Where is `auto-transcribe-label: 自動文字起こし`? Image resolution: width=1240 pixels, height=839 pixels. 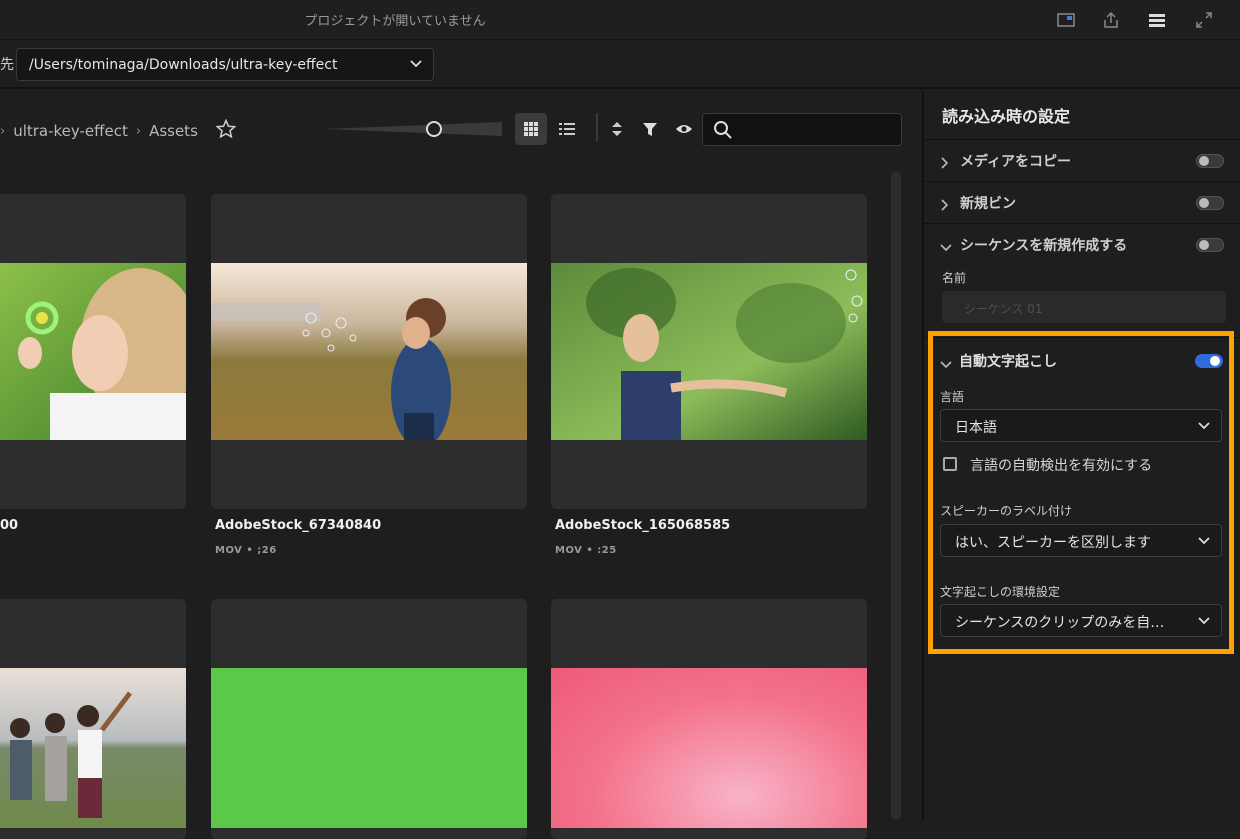
auto-transcribe-label: 自動文字起こし is located at coordinates (1008, 362).